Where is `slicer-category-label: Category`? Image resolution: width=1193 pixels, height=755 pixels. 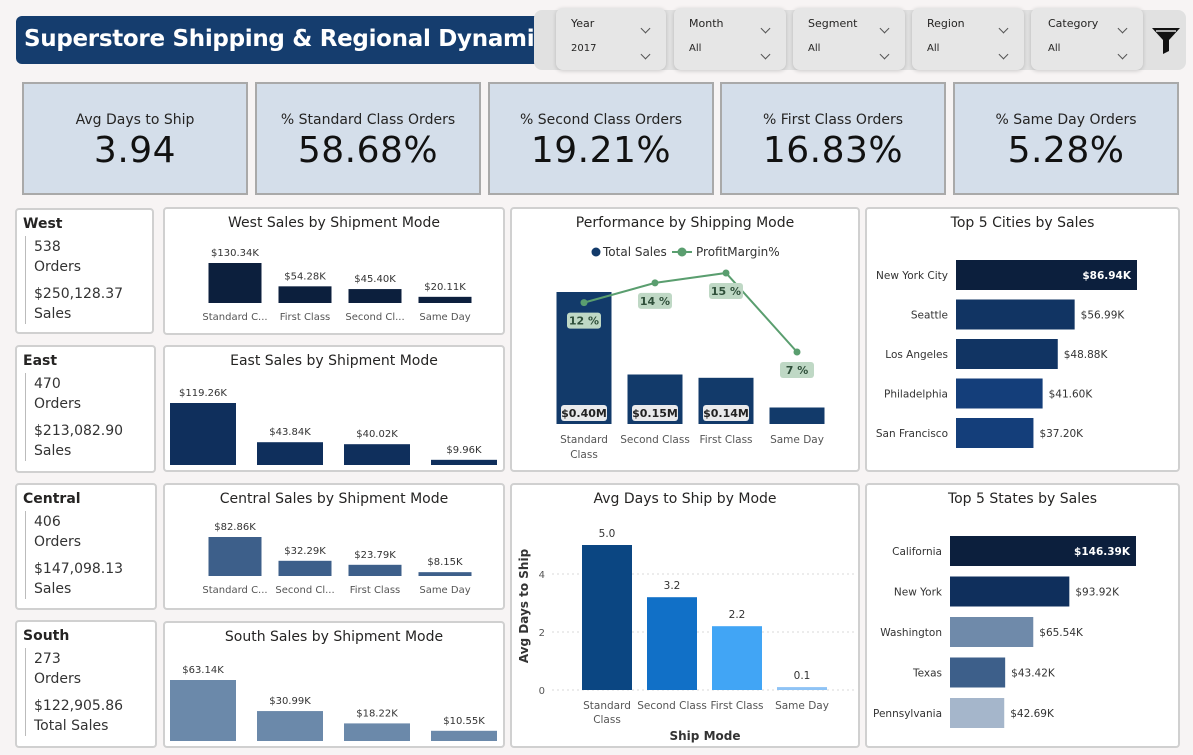 slicer-category-label: Category is located at coordinates (1073, 23).